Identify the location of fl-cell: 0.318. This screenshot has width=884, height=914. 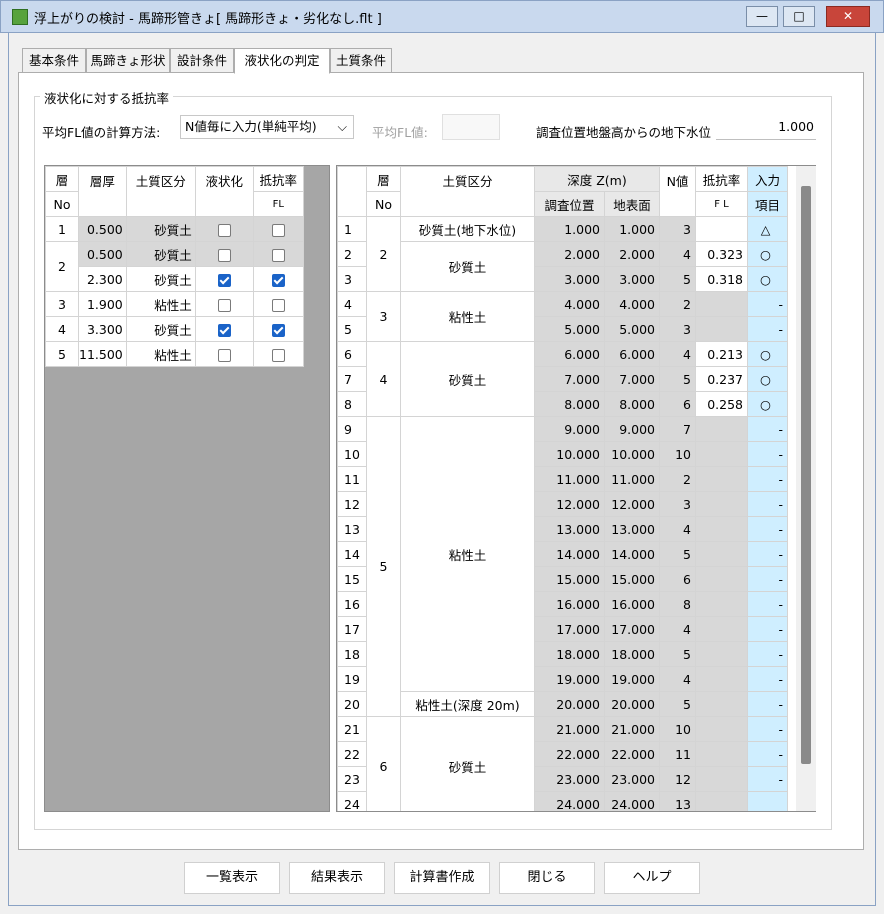
(721, 279).